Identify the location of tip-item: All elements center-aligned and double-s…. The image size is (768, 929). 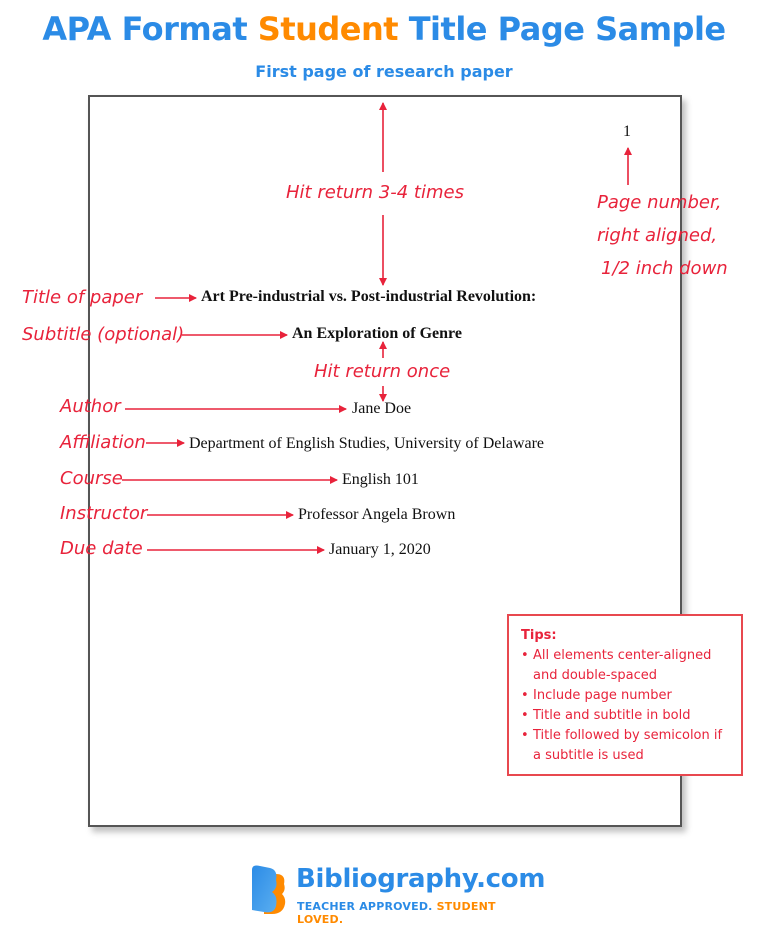
(625, 666).